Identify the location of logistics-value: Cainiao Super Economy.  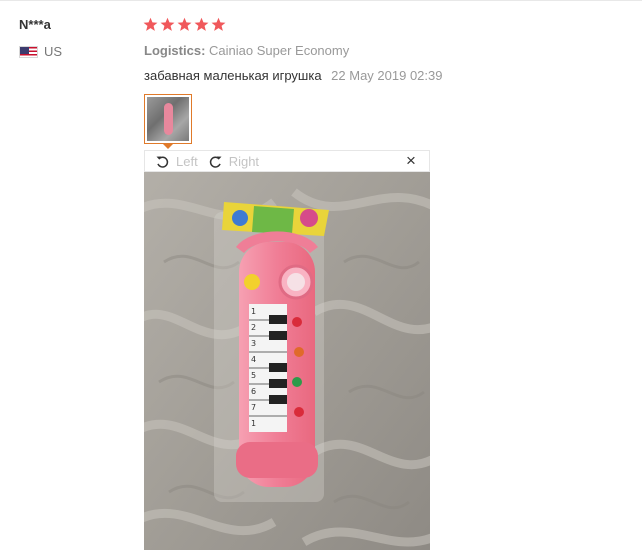
(279, 50).